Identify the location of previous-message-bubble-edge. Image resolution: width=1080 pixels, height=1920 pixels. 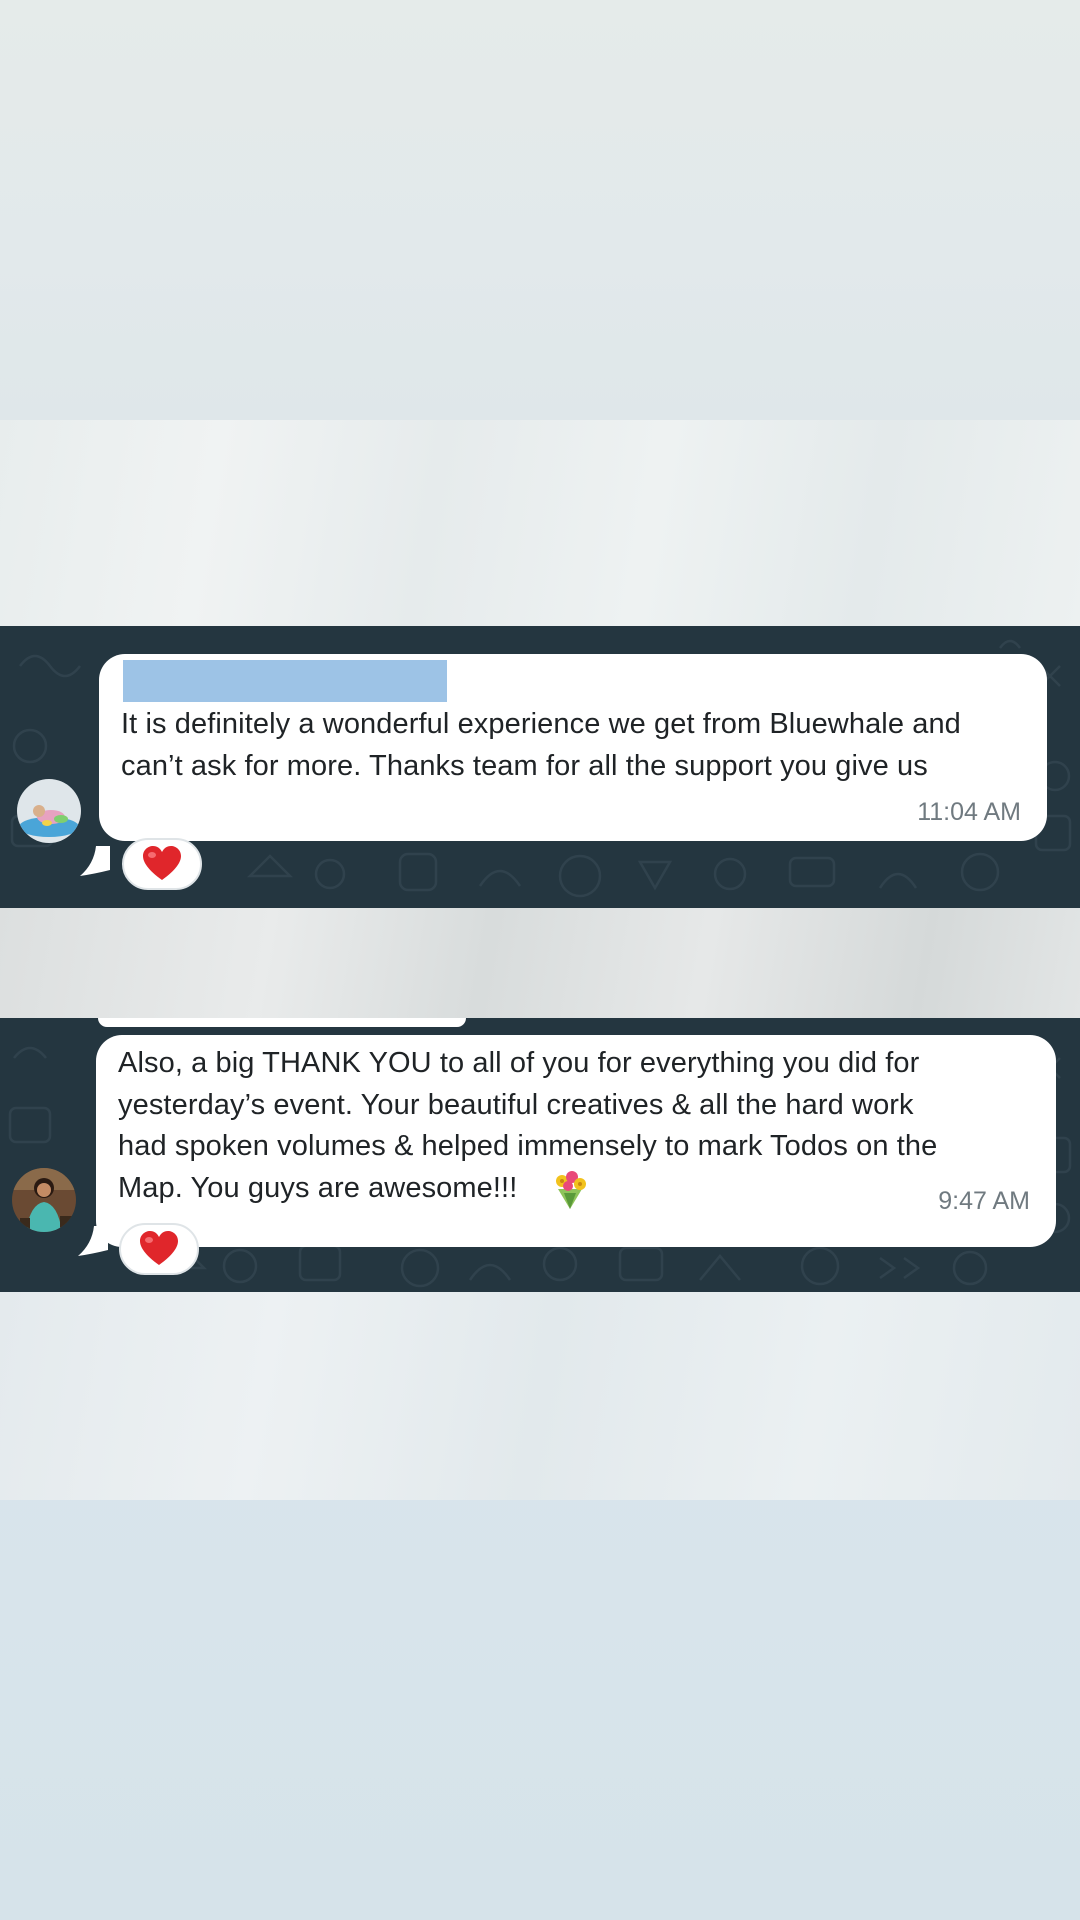
(282, 1022).